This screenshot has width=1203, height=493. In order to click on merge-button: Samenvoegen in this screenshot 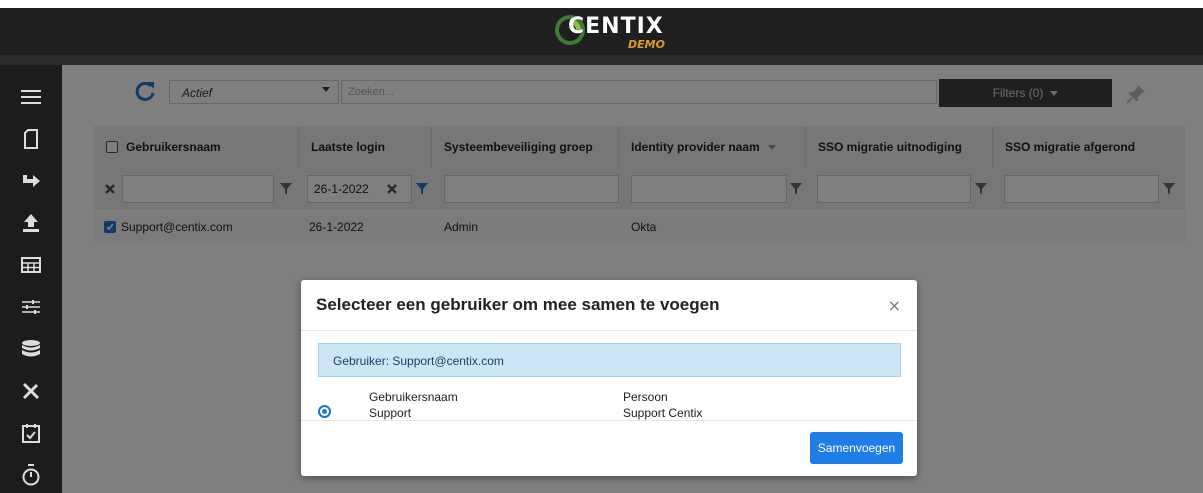, I will do `click(856, 448)`.